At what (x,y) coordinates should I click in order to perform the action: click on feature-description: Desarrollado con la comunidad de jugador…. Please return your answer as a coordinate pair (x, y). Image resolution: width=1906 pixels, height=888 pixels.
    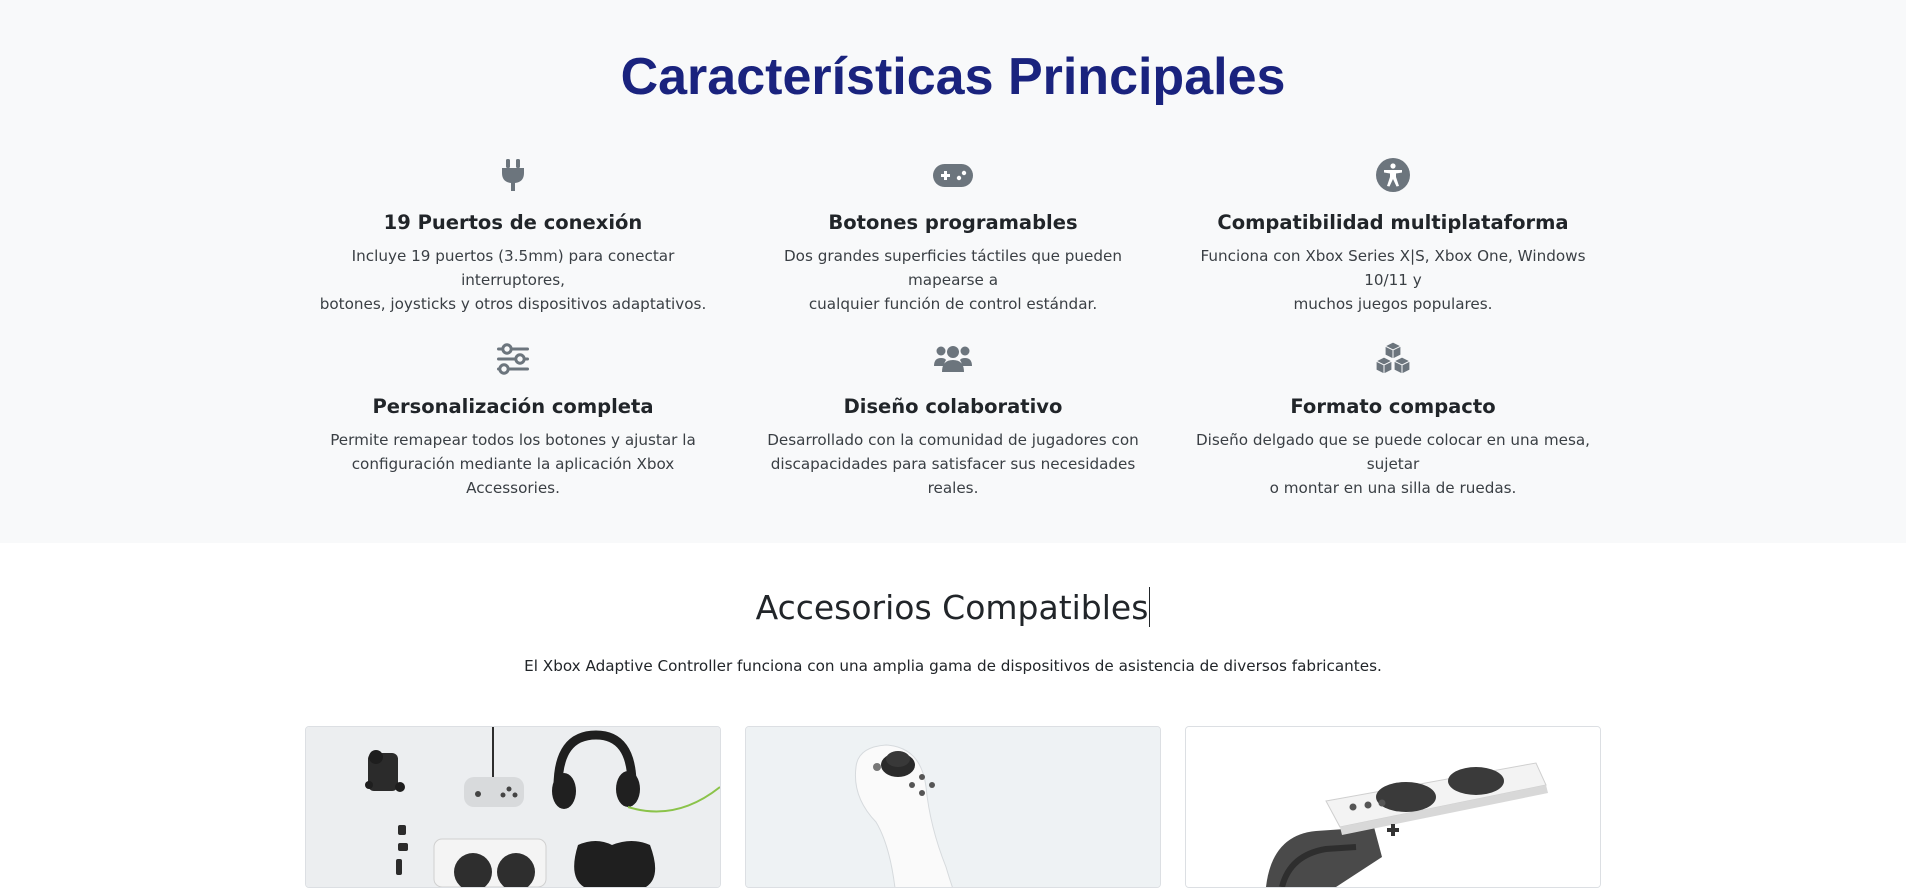
    Looking at the image, I should click on (953, 464).